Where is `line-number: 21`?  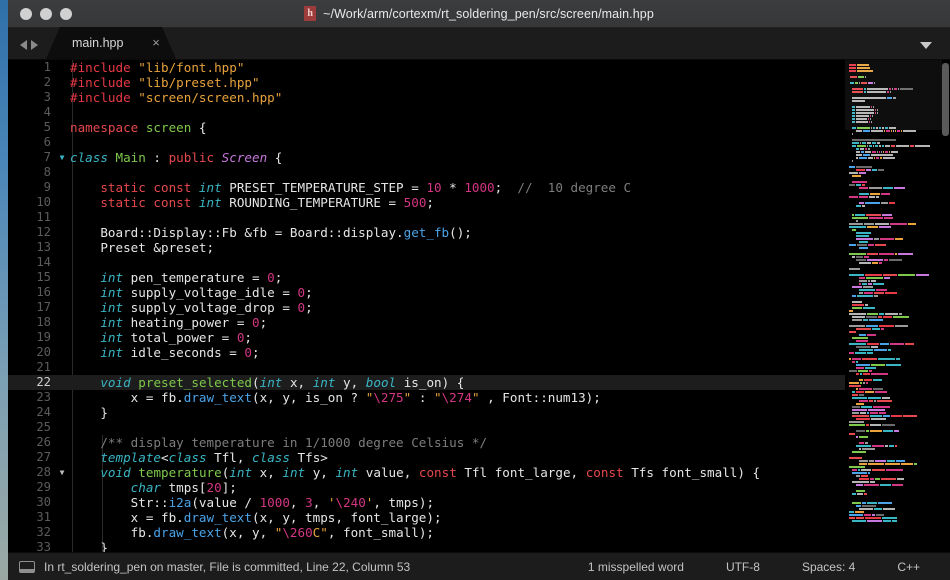
line-number: 21 is located at coordinates (43, 367).